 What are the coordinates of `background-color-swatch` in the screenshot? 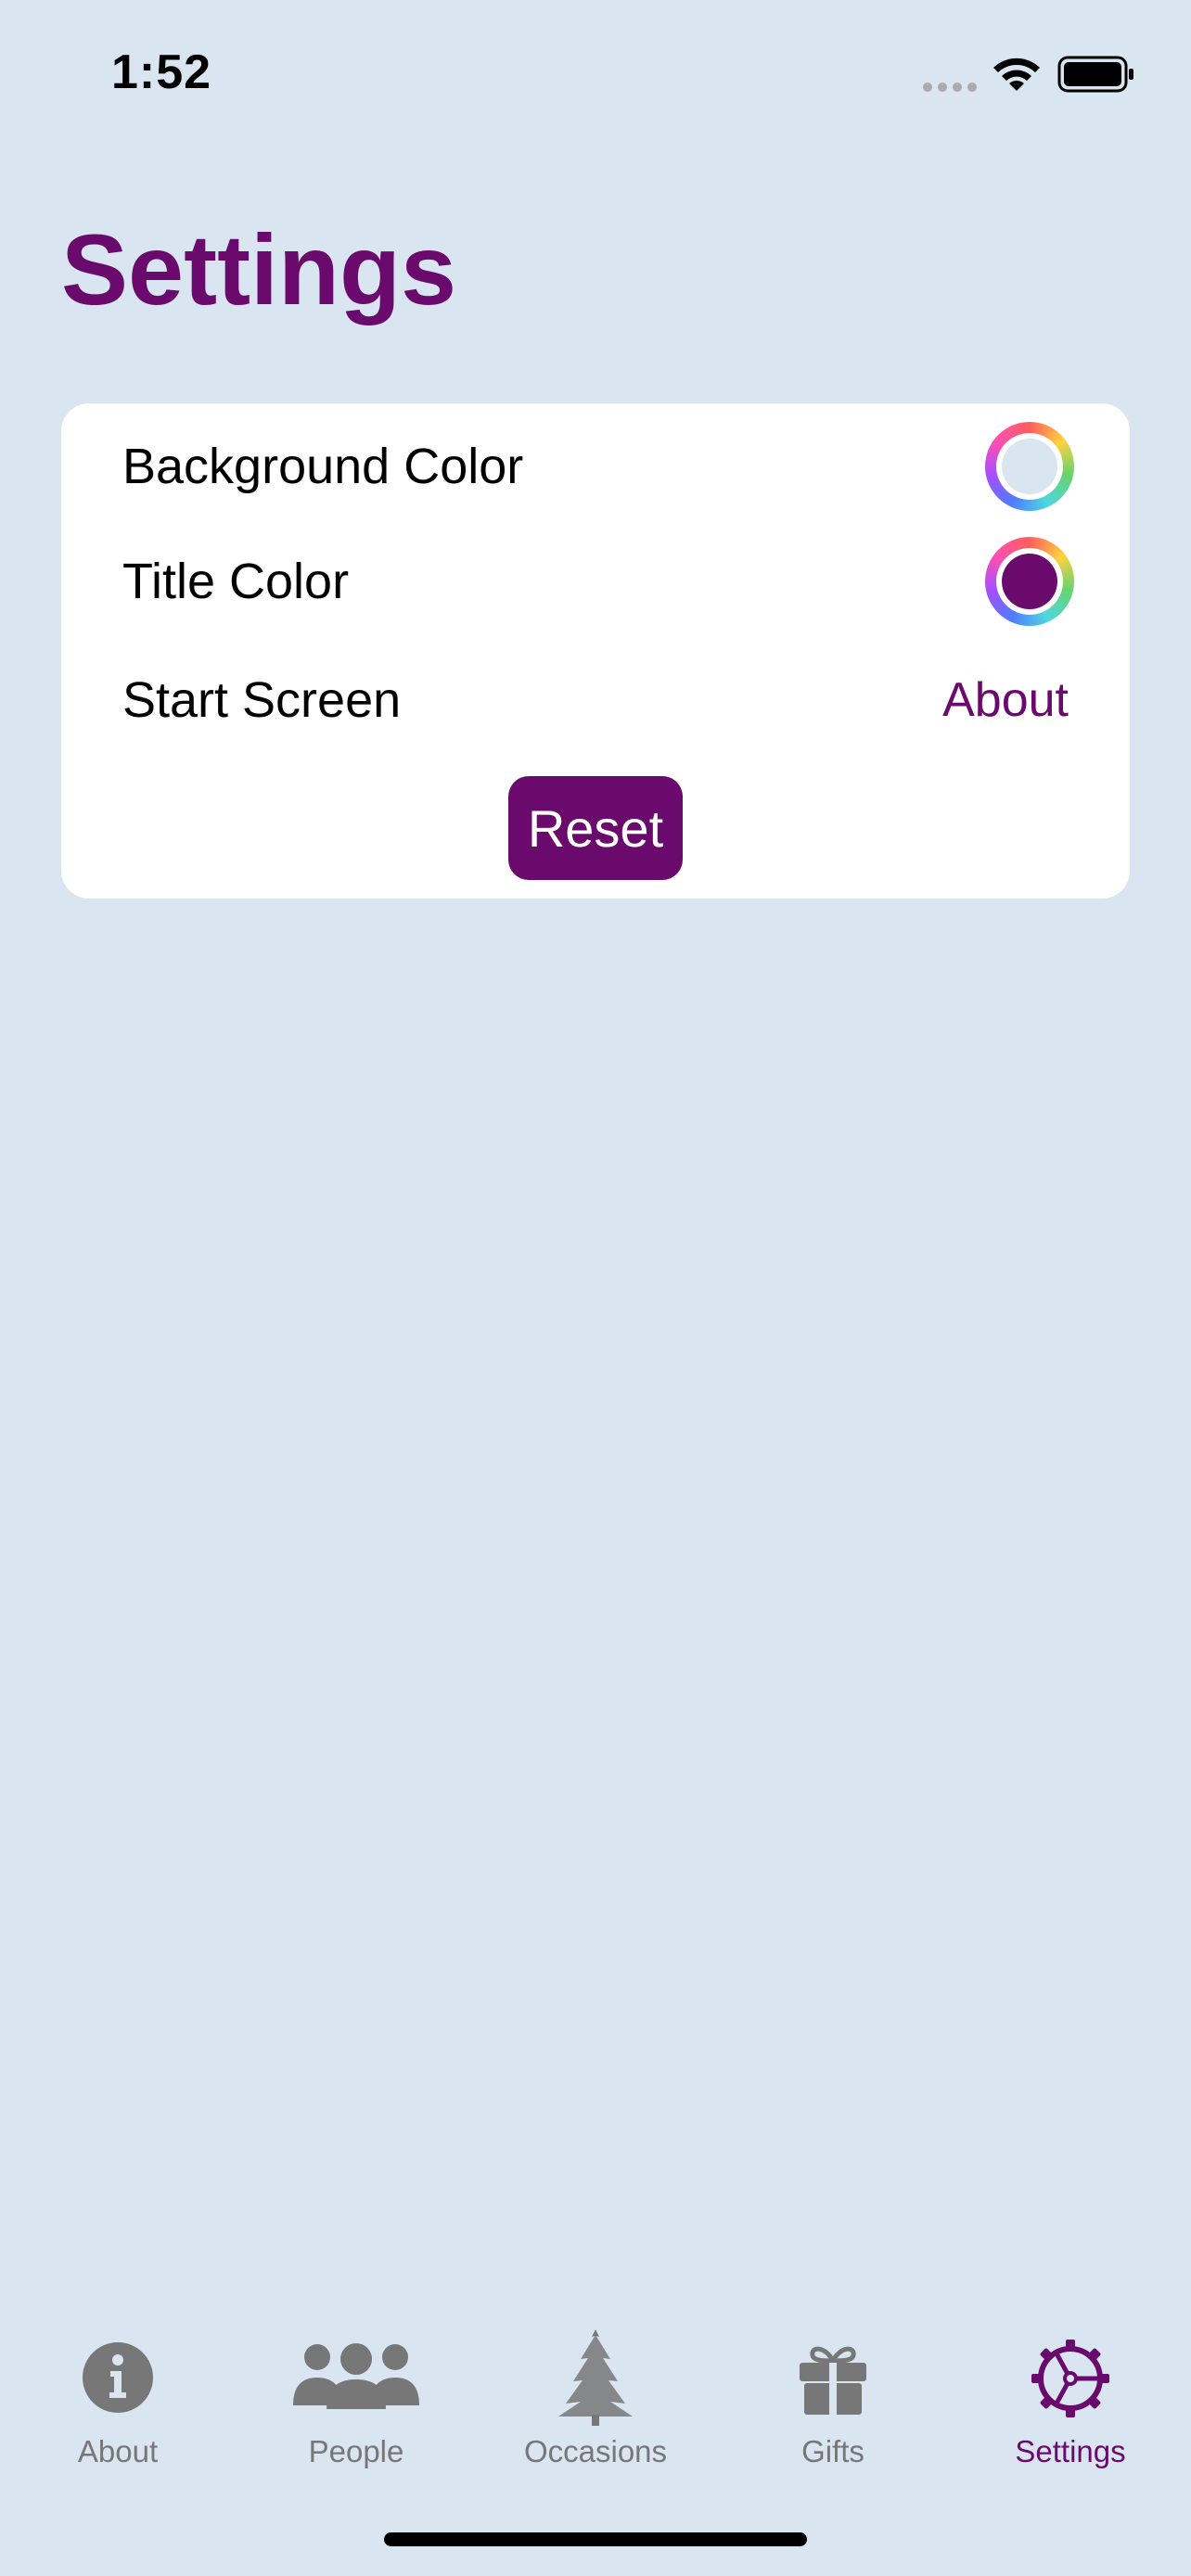 It's located at (1029, 467).